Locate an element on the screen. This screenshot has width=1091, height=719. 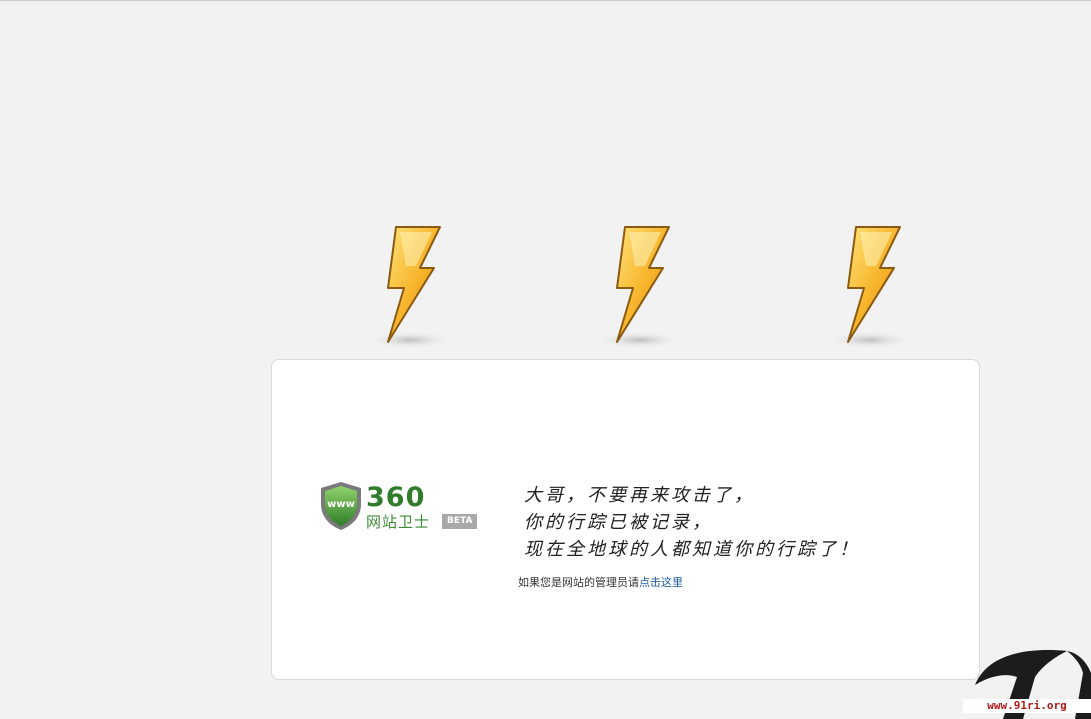
handwritten-message: 大哥，不要再来攻击了， 你的行踪已被记录， 现在全地球的人都知道你的行踪了！ is located at coordinates (734, 522).